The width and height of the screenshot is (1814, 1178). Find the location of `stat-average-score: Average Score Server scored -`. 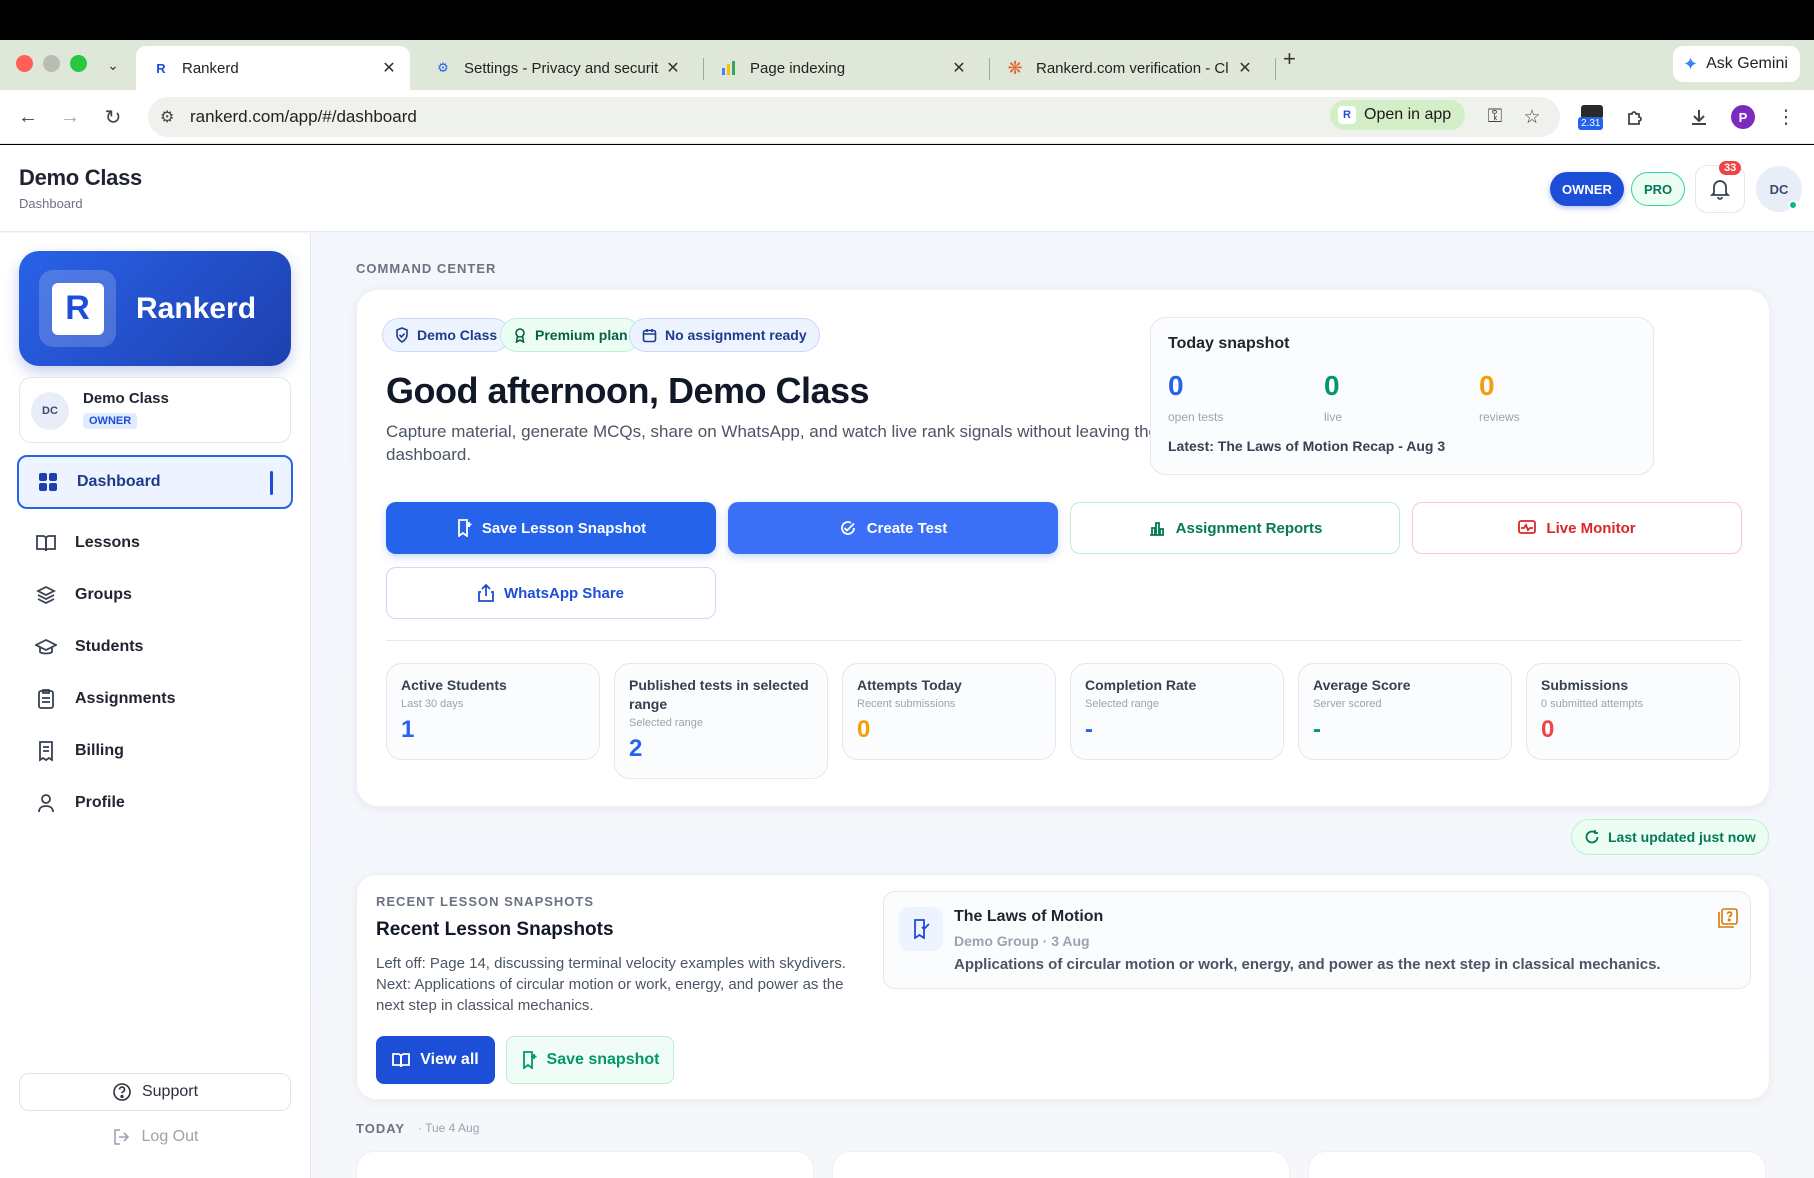

stat-average-score: Average Score Server scored - is located at coordinates (1405, 711).